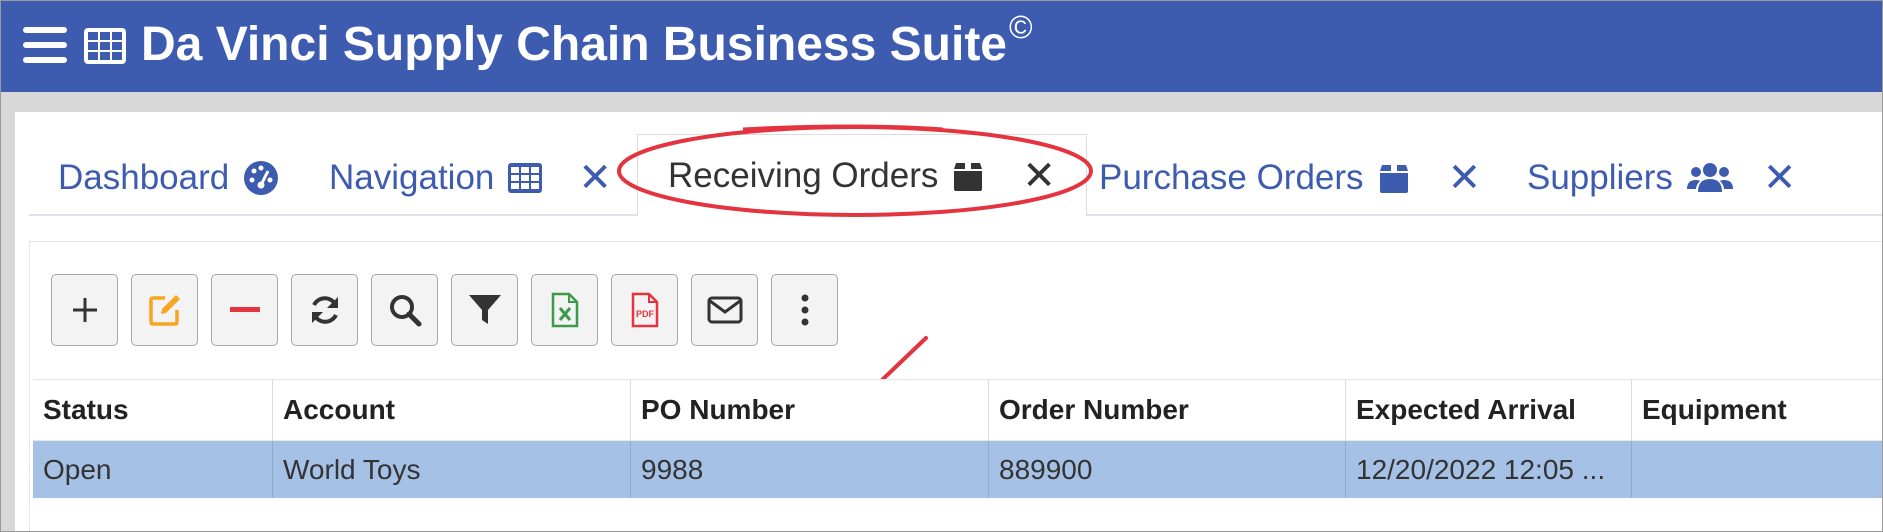 This screenshot has width=1883, height=532. What do you see at coordinates (672, 469) in the screenshot?
I see `cell-po-number: 9988` at bounding box center [672, 469].